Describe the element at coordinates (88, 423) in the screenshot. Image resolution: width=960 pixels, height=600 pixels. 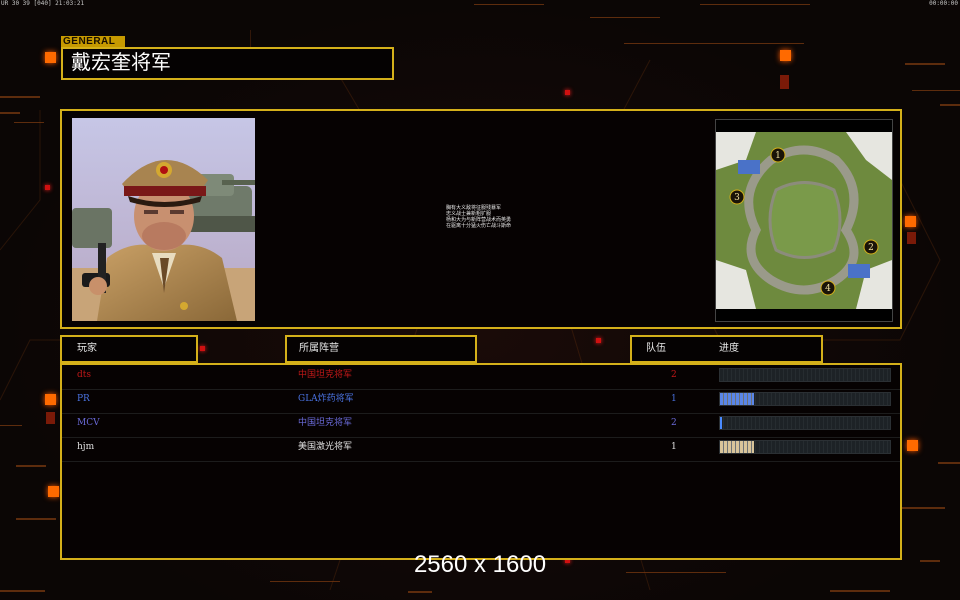
I see `player-name: MCV` at that location.